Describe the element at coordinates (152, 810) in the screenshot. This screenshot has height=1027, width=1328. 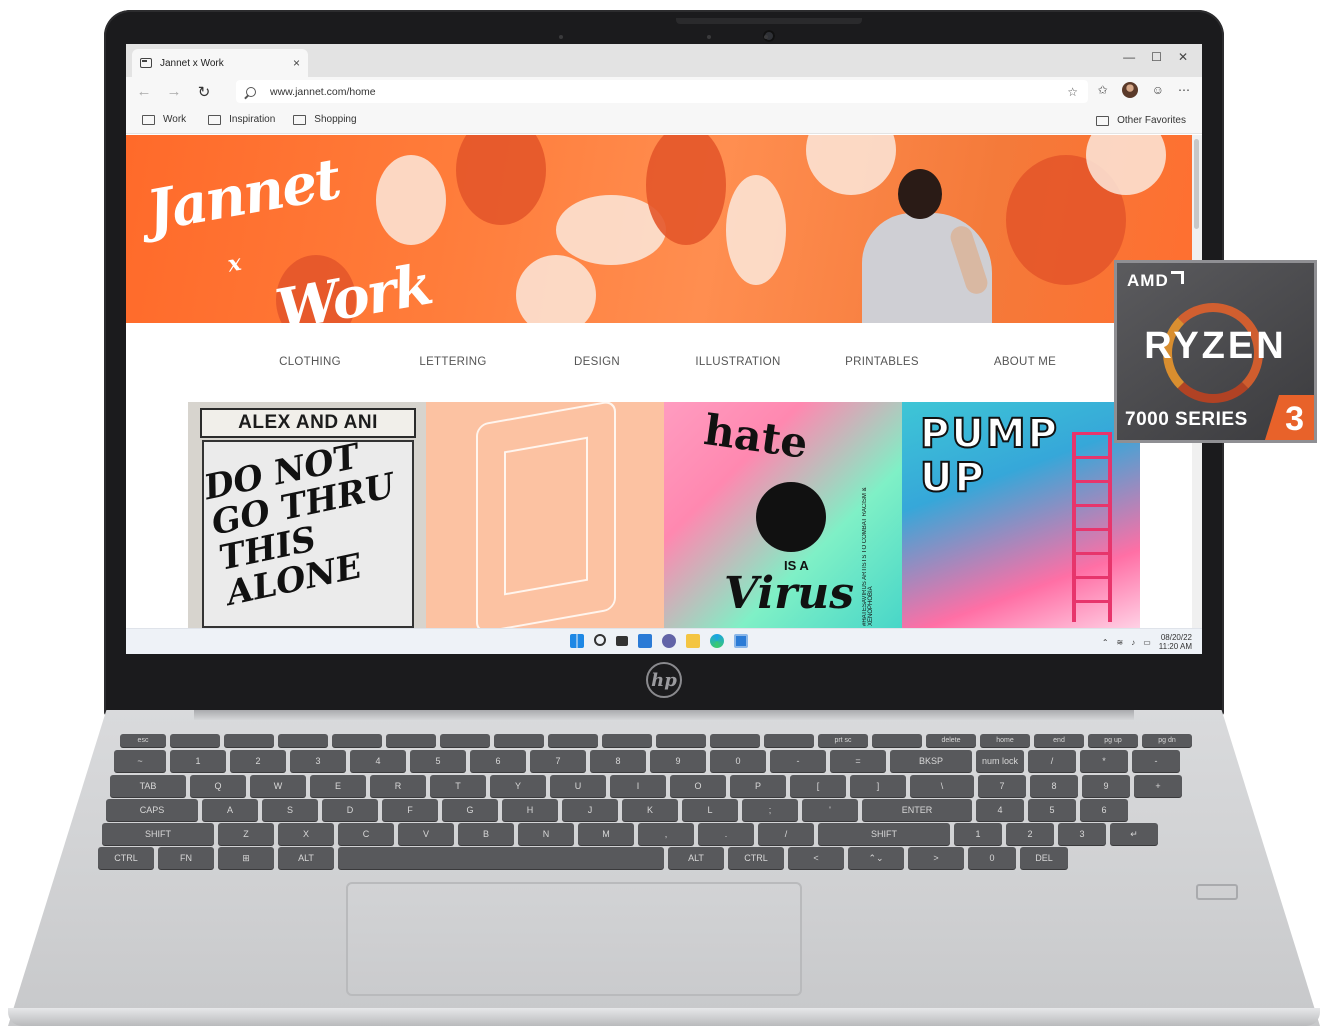
I see `key: CAPS` at that location.